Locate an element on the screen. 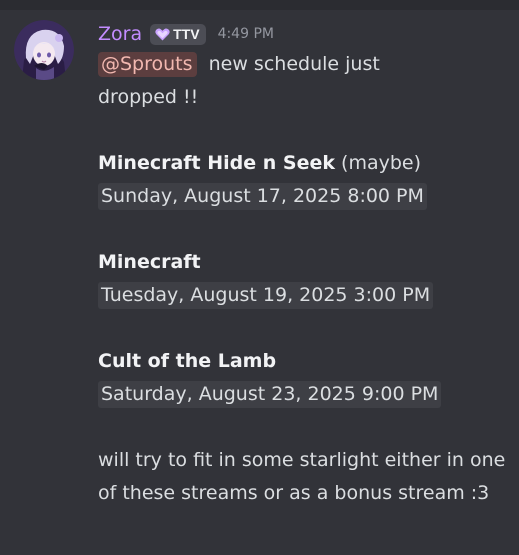  user-mention: @Sprouts is located at coordinates (147, 64).